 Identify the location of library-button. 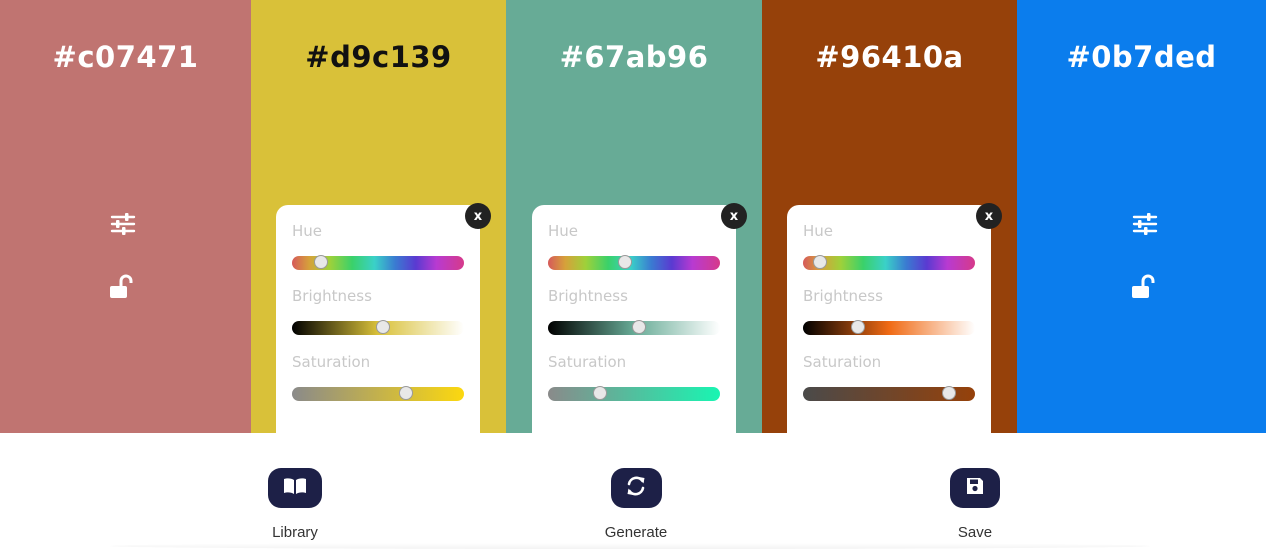
(295, 488).